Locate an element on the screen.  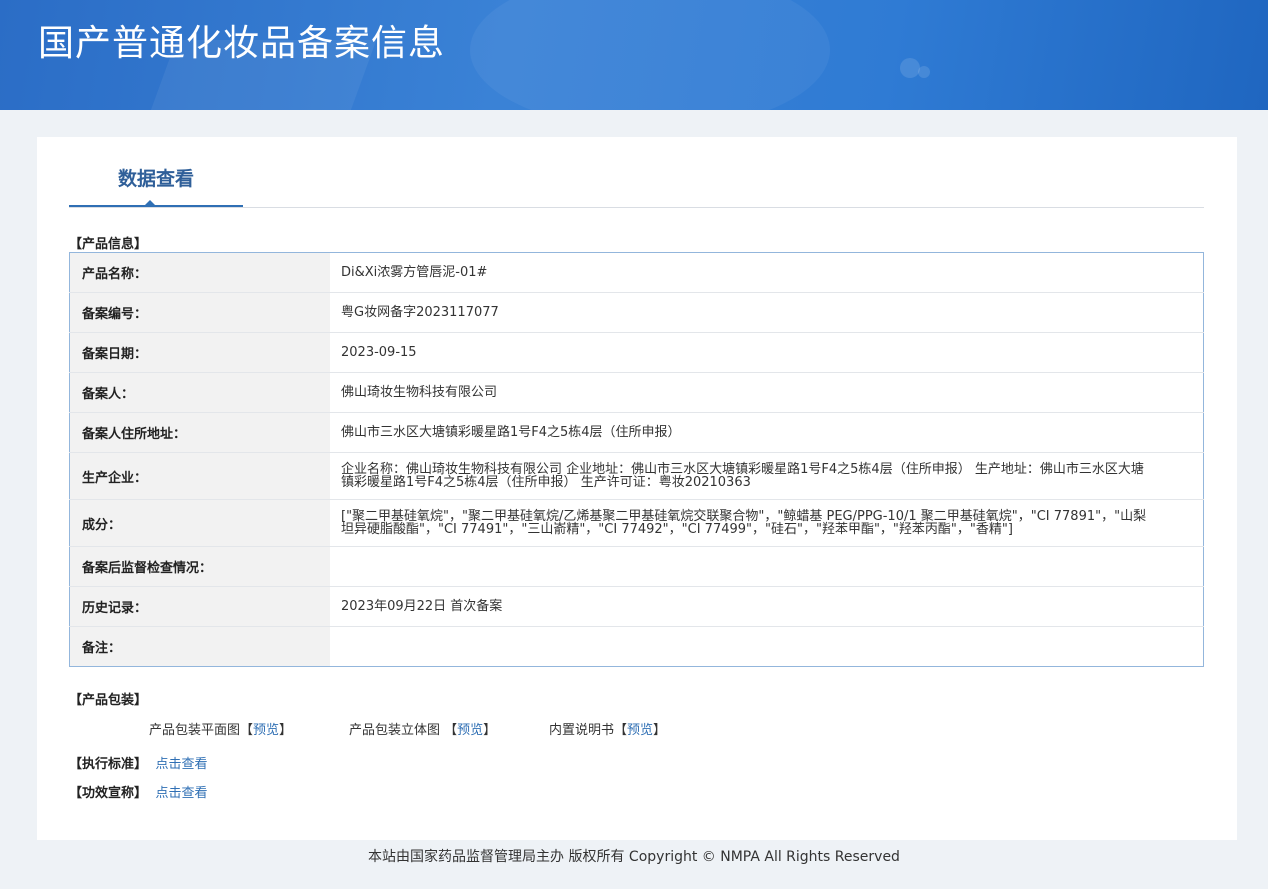
row-label: 备案人住所地址： is located at coordinates (199, 432).